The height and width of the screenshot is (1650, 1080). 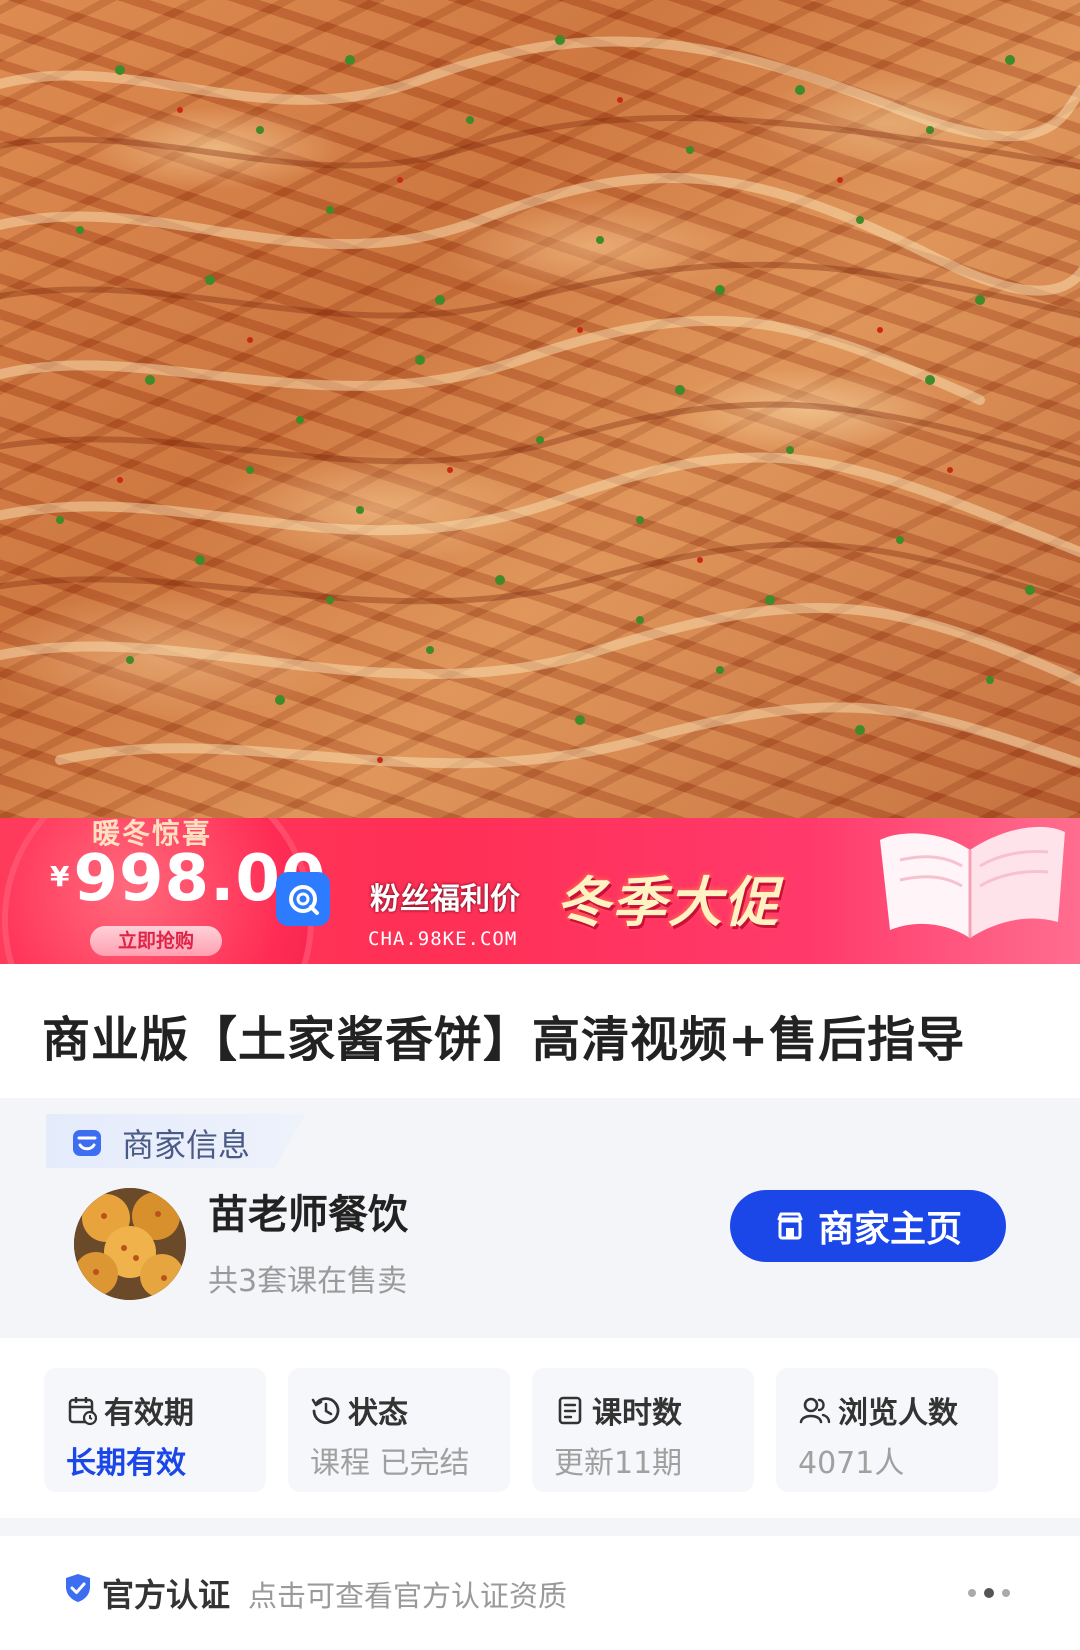 I want to click on buy-now-button: 立即抢购, so click(x=156, y=941).